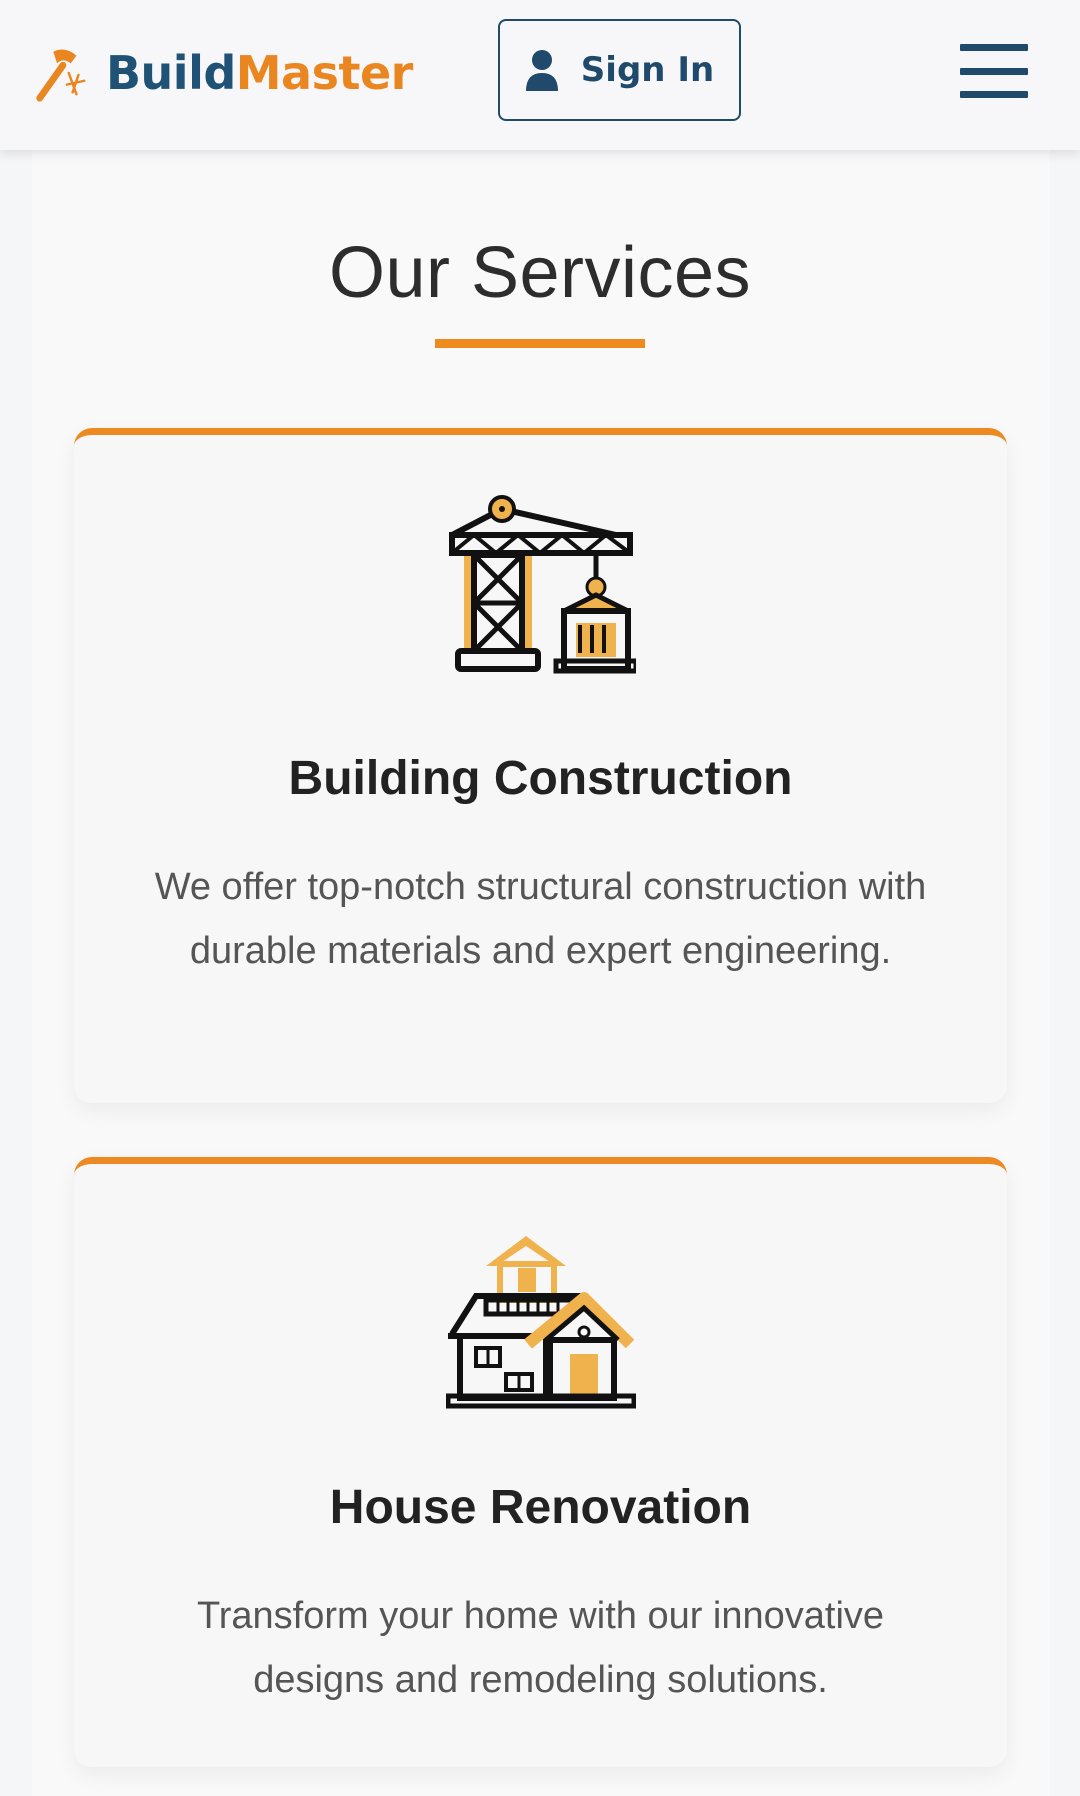  Describe the element at coordinates (61, 75) in the screenshot. I see `hammer-icon` at that location.